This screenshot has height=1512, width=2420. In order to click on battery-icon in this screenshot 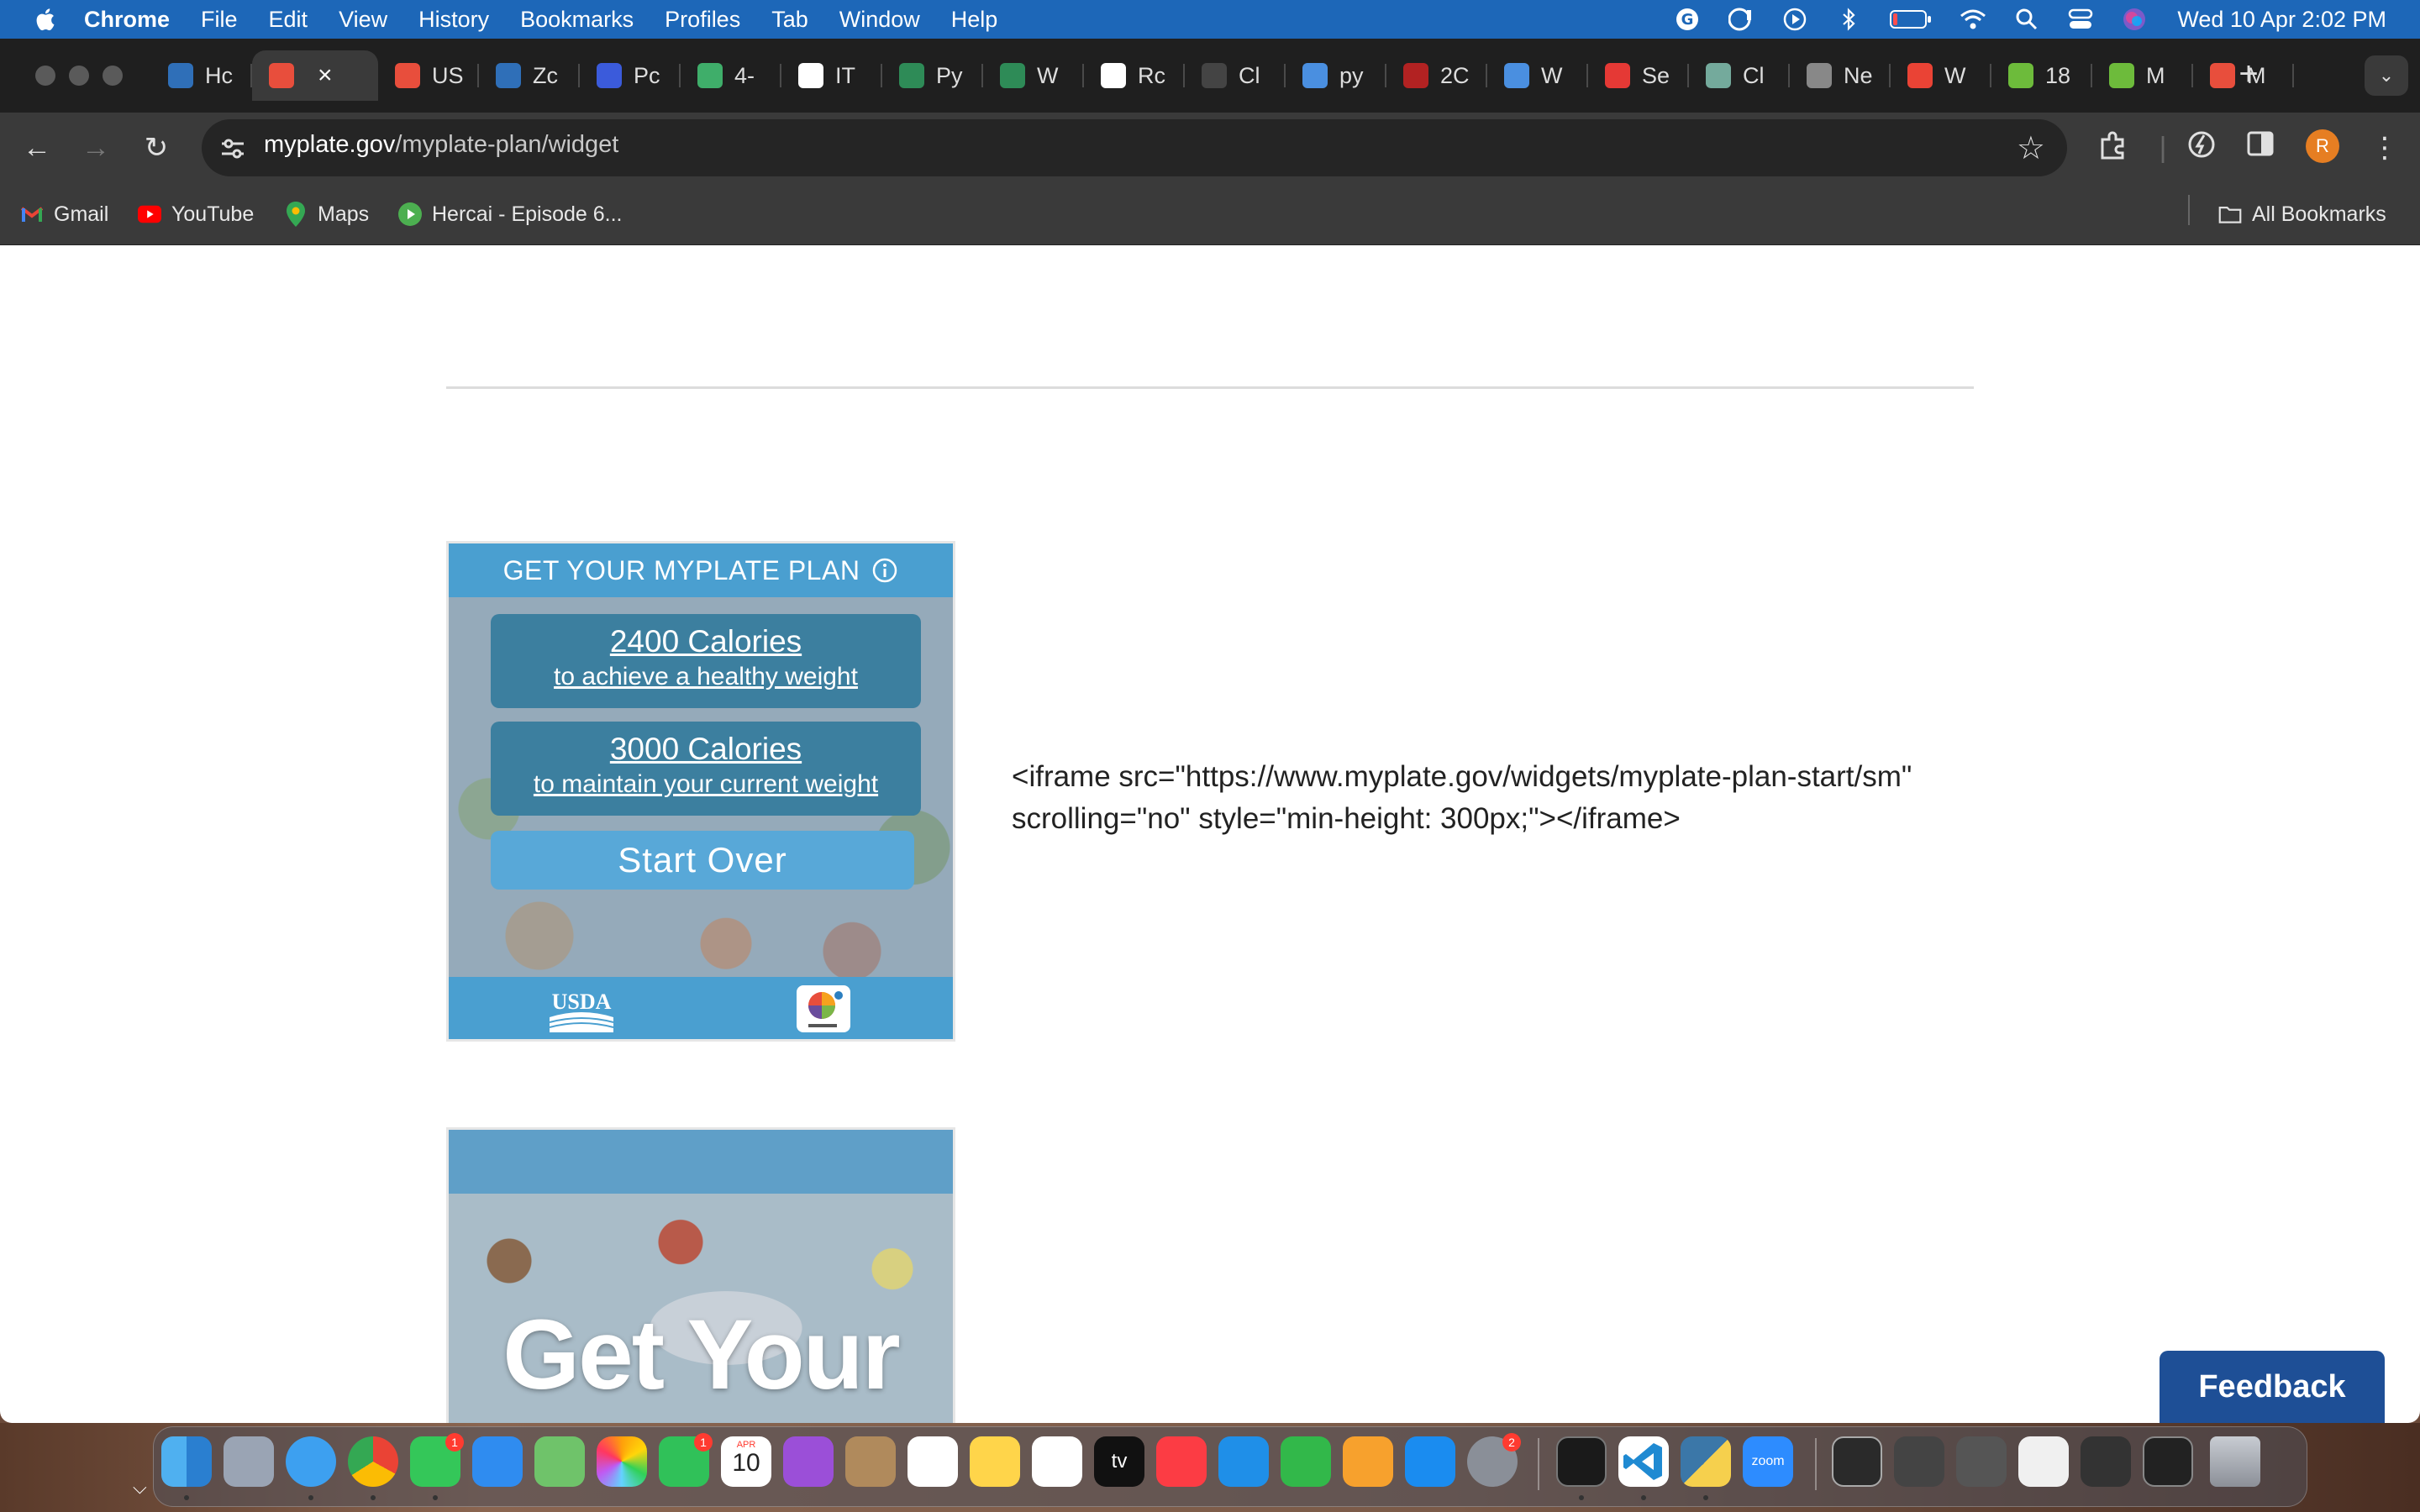, I will do `click(1911, 19)`.